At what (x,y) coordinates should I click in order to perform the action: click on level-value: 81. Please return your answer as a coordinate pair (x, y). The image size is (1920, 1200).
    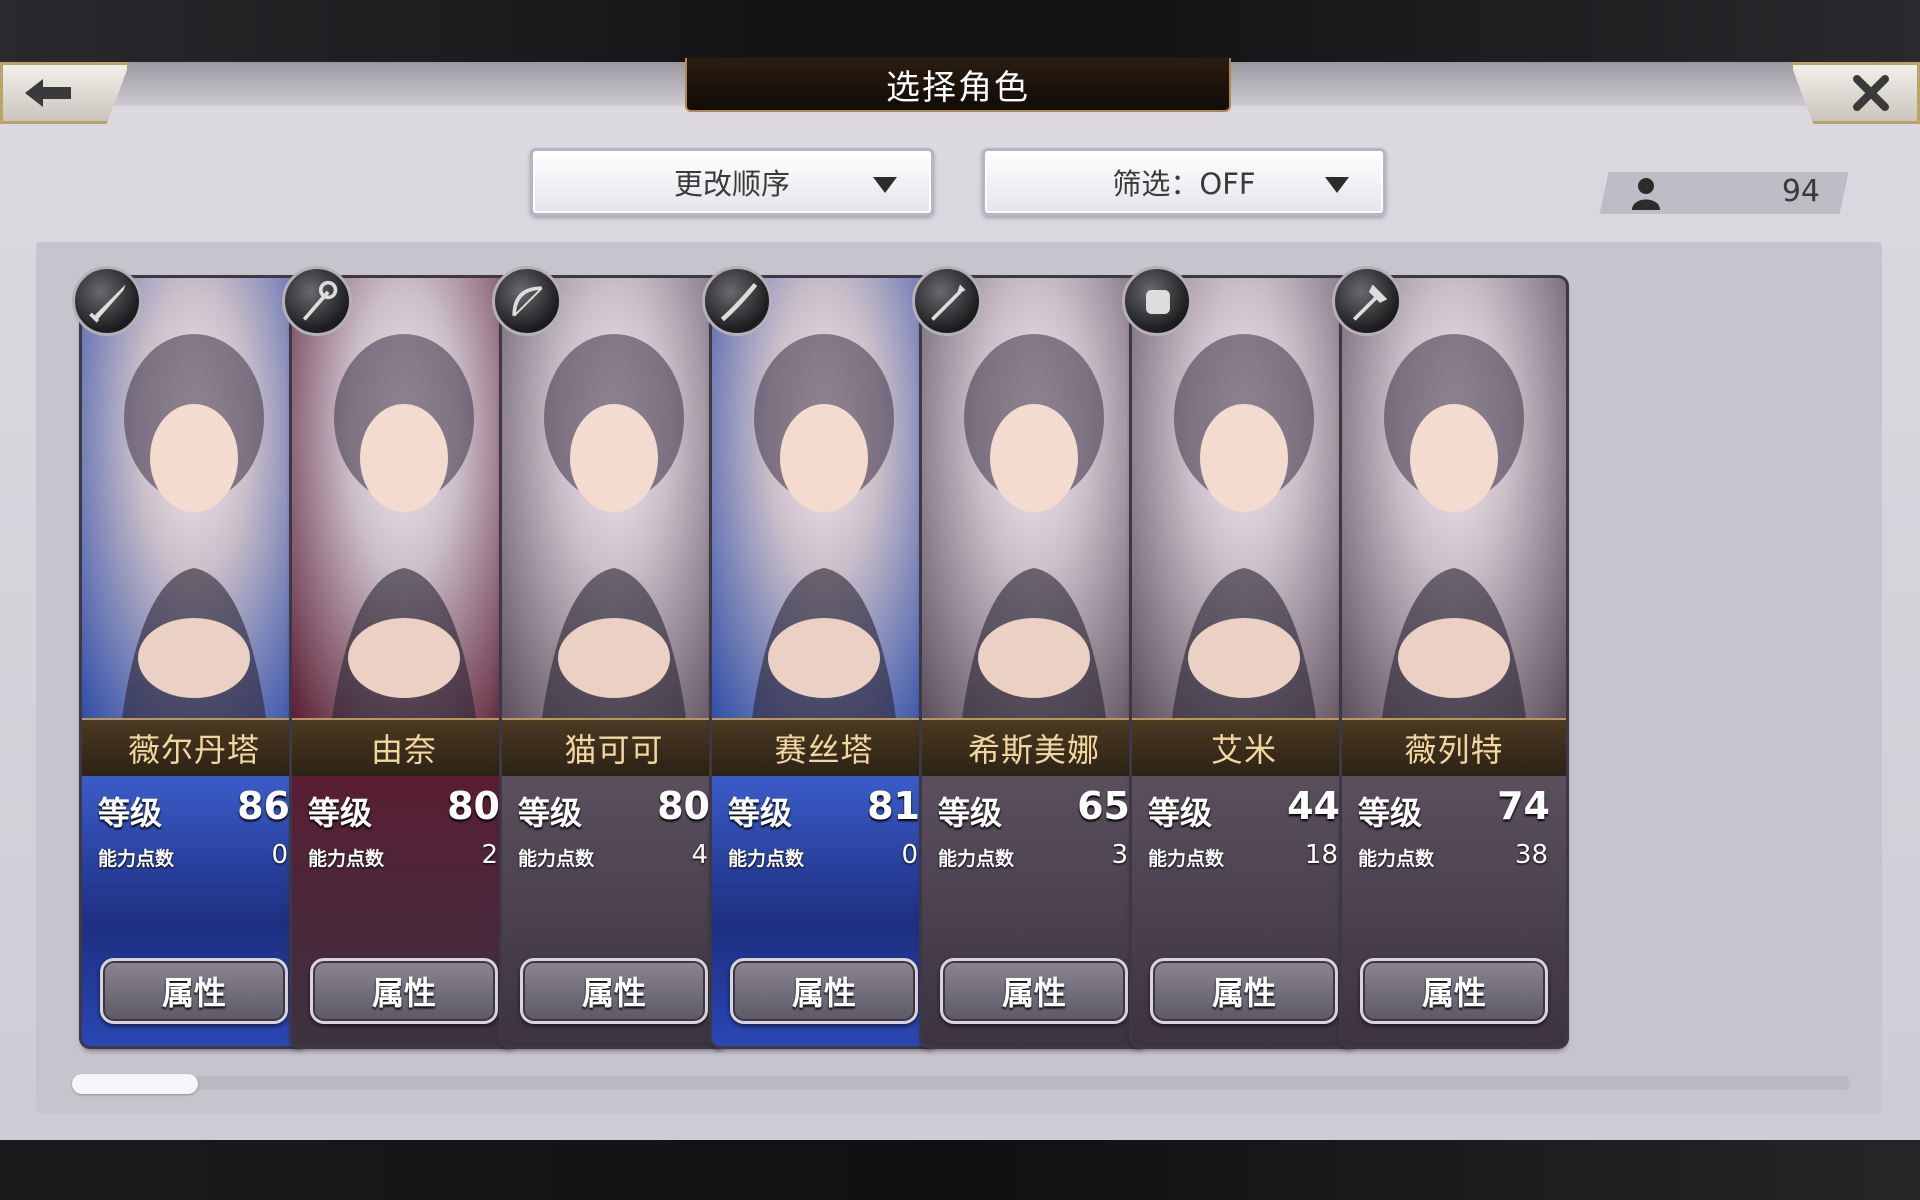
    Looking at the image, I should click on (893, 806).